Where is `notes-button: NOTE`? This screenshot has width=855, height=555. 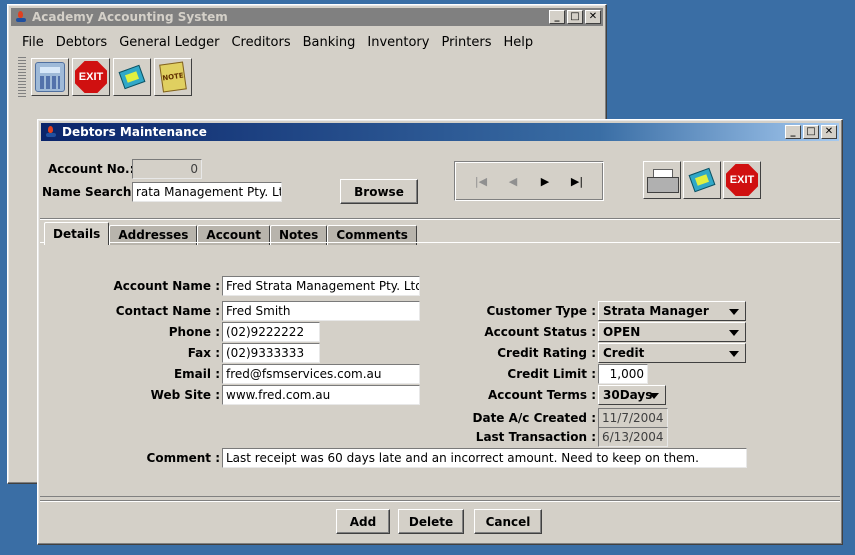 notes-button: NOTE is located at coordinates (173, 77).